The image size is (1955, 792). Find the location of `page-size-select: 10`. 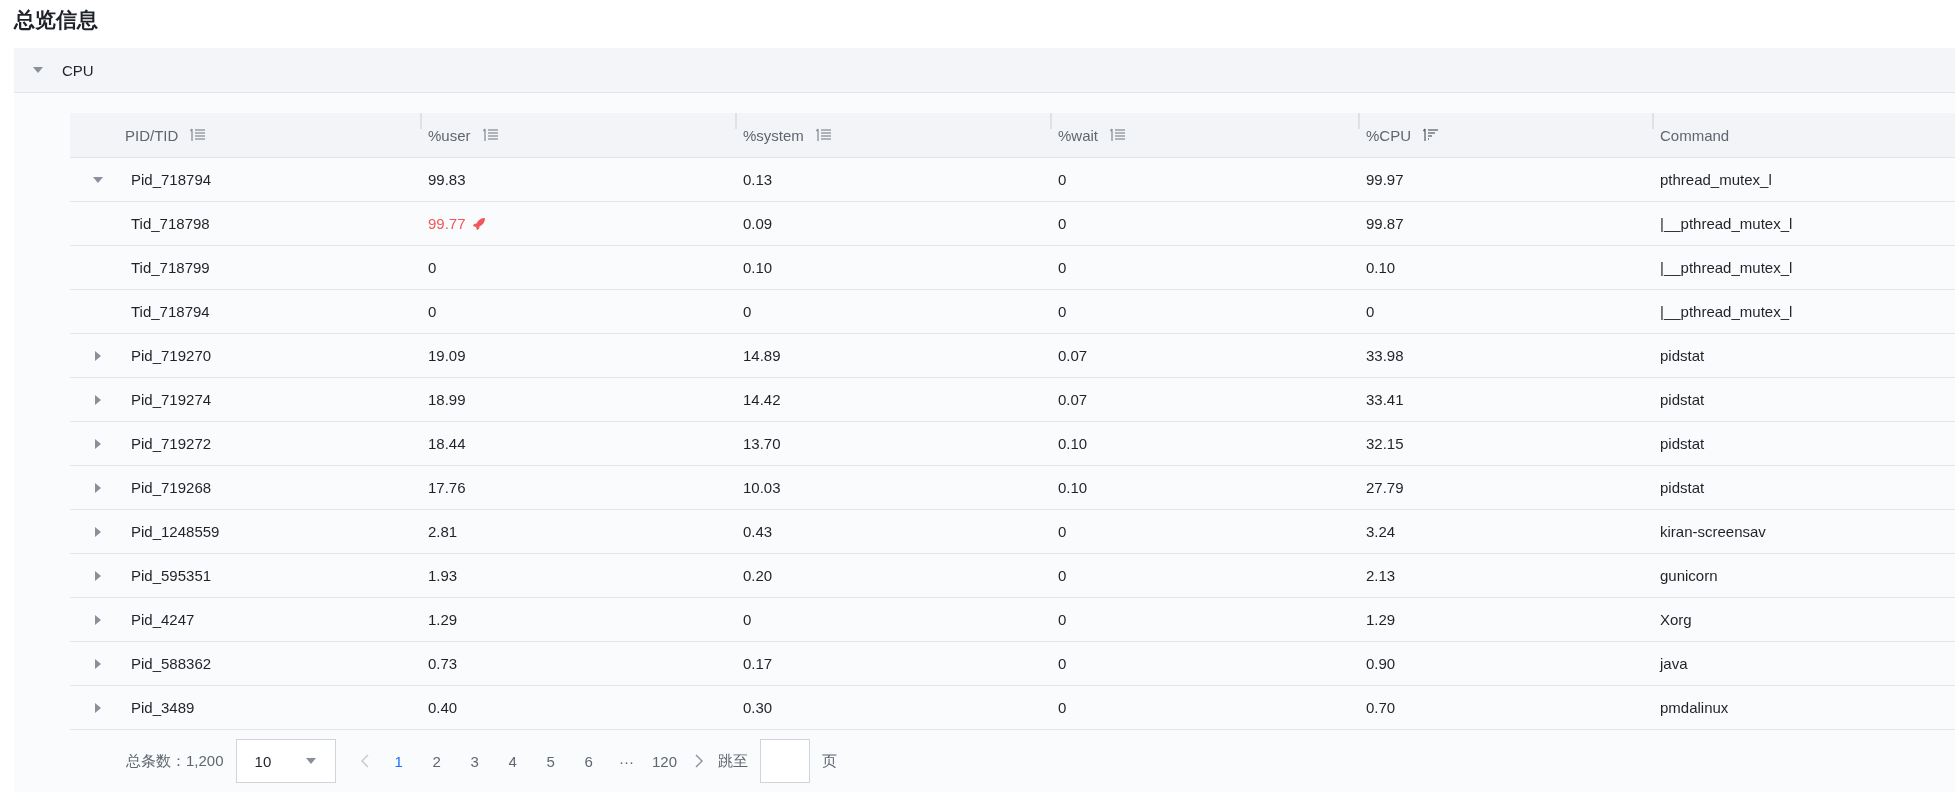

page-size-select: 10 is located at coordinates (285, 761).